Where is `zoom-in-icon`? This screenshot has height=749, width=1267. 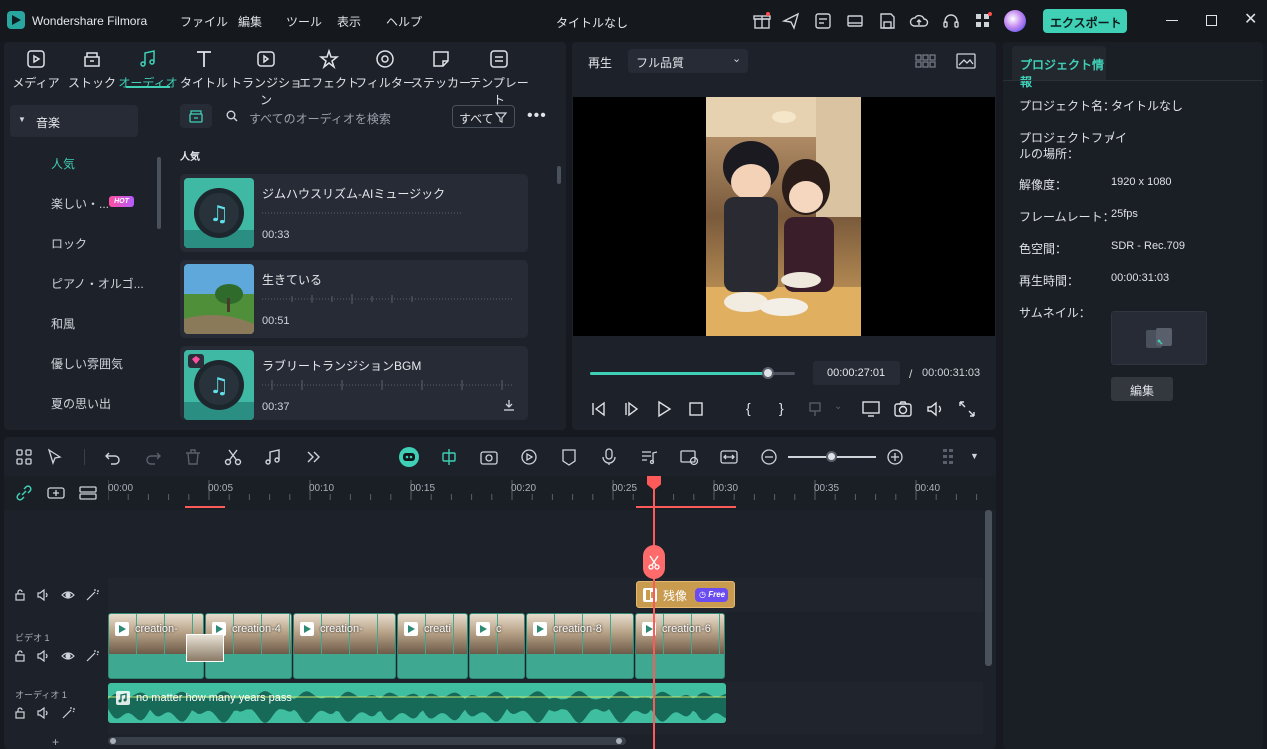
zoom-in-icon is located at coordinates (895, 457).